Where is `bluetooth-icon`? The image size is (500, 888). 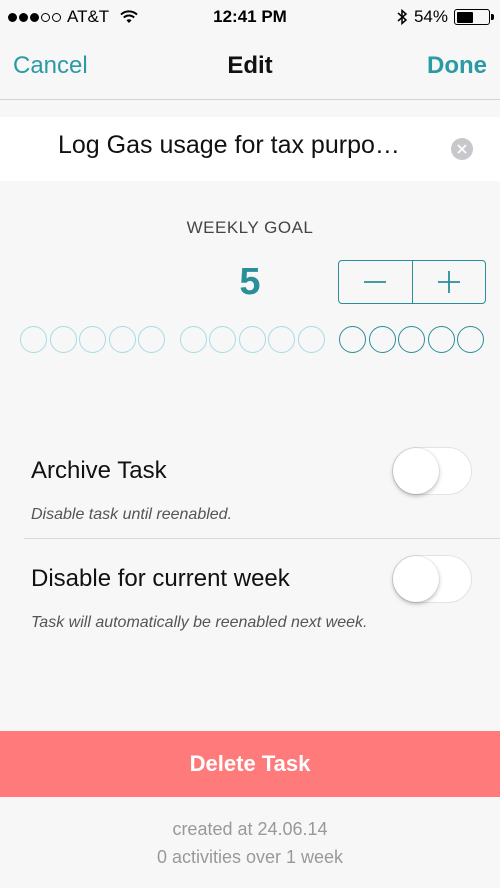
bluetooth-icon is located at coordinates (402, 17).